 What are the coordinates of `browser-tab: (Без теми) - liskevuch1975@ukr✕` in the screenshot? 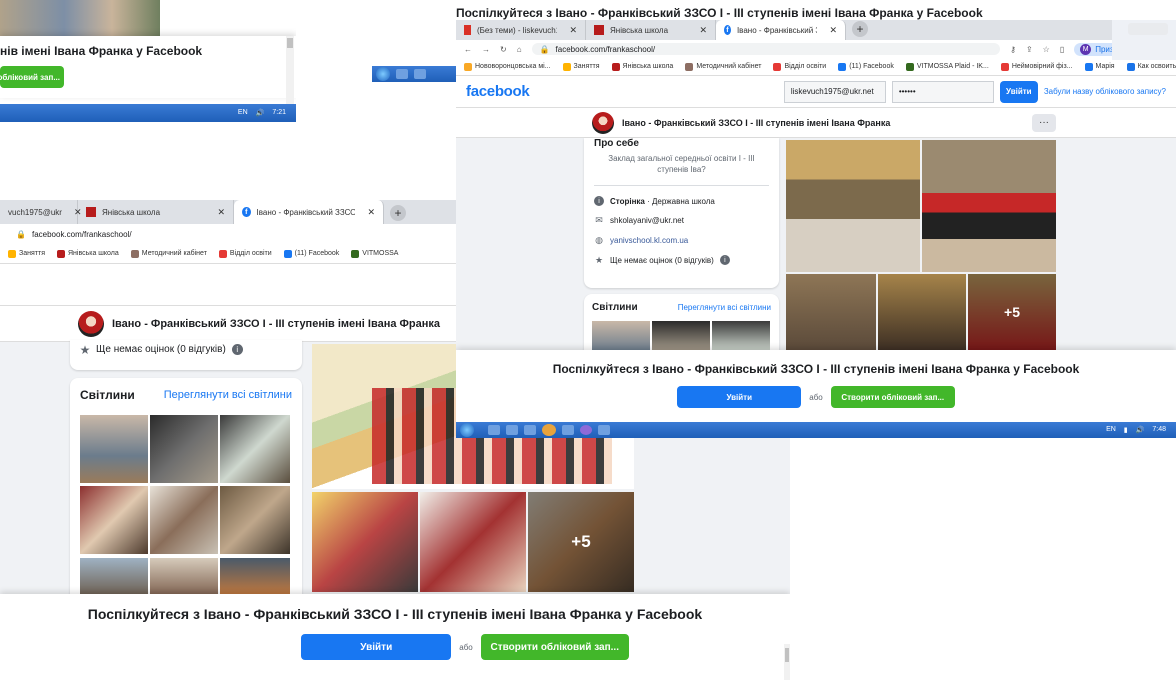 It's located at (521, 30).